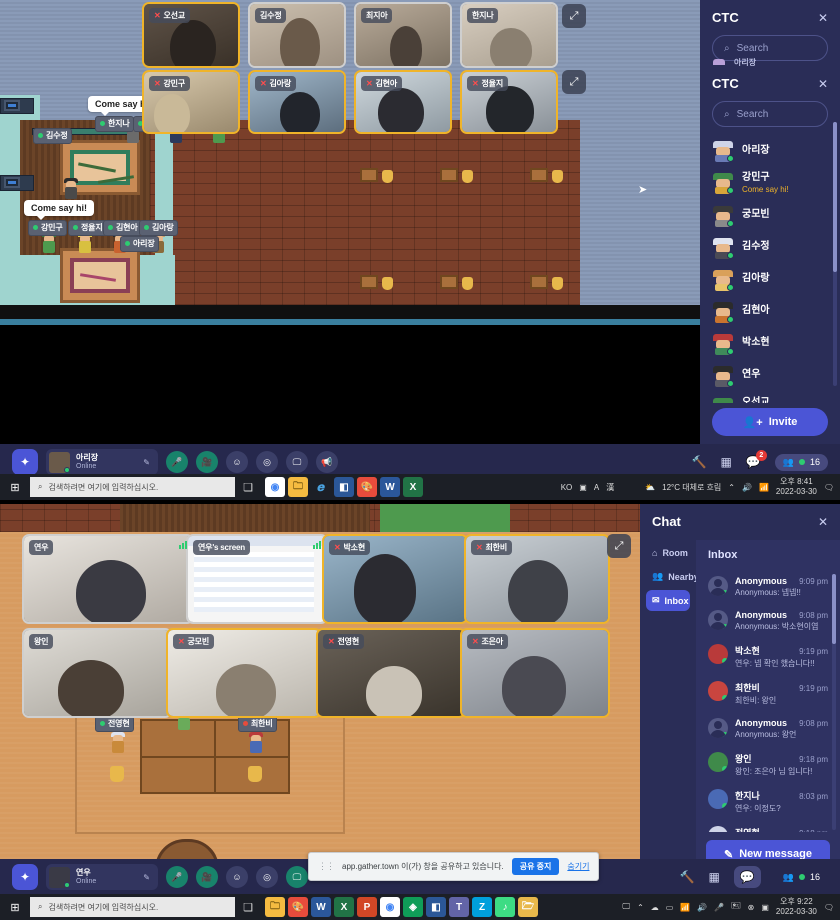  I want to click on app-chrome-icon: ◉, so click(390, 907).